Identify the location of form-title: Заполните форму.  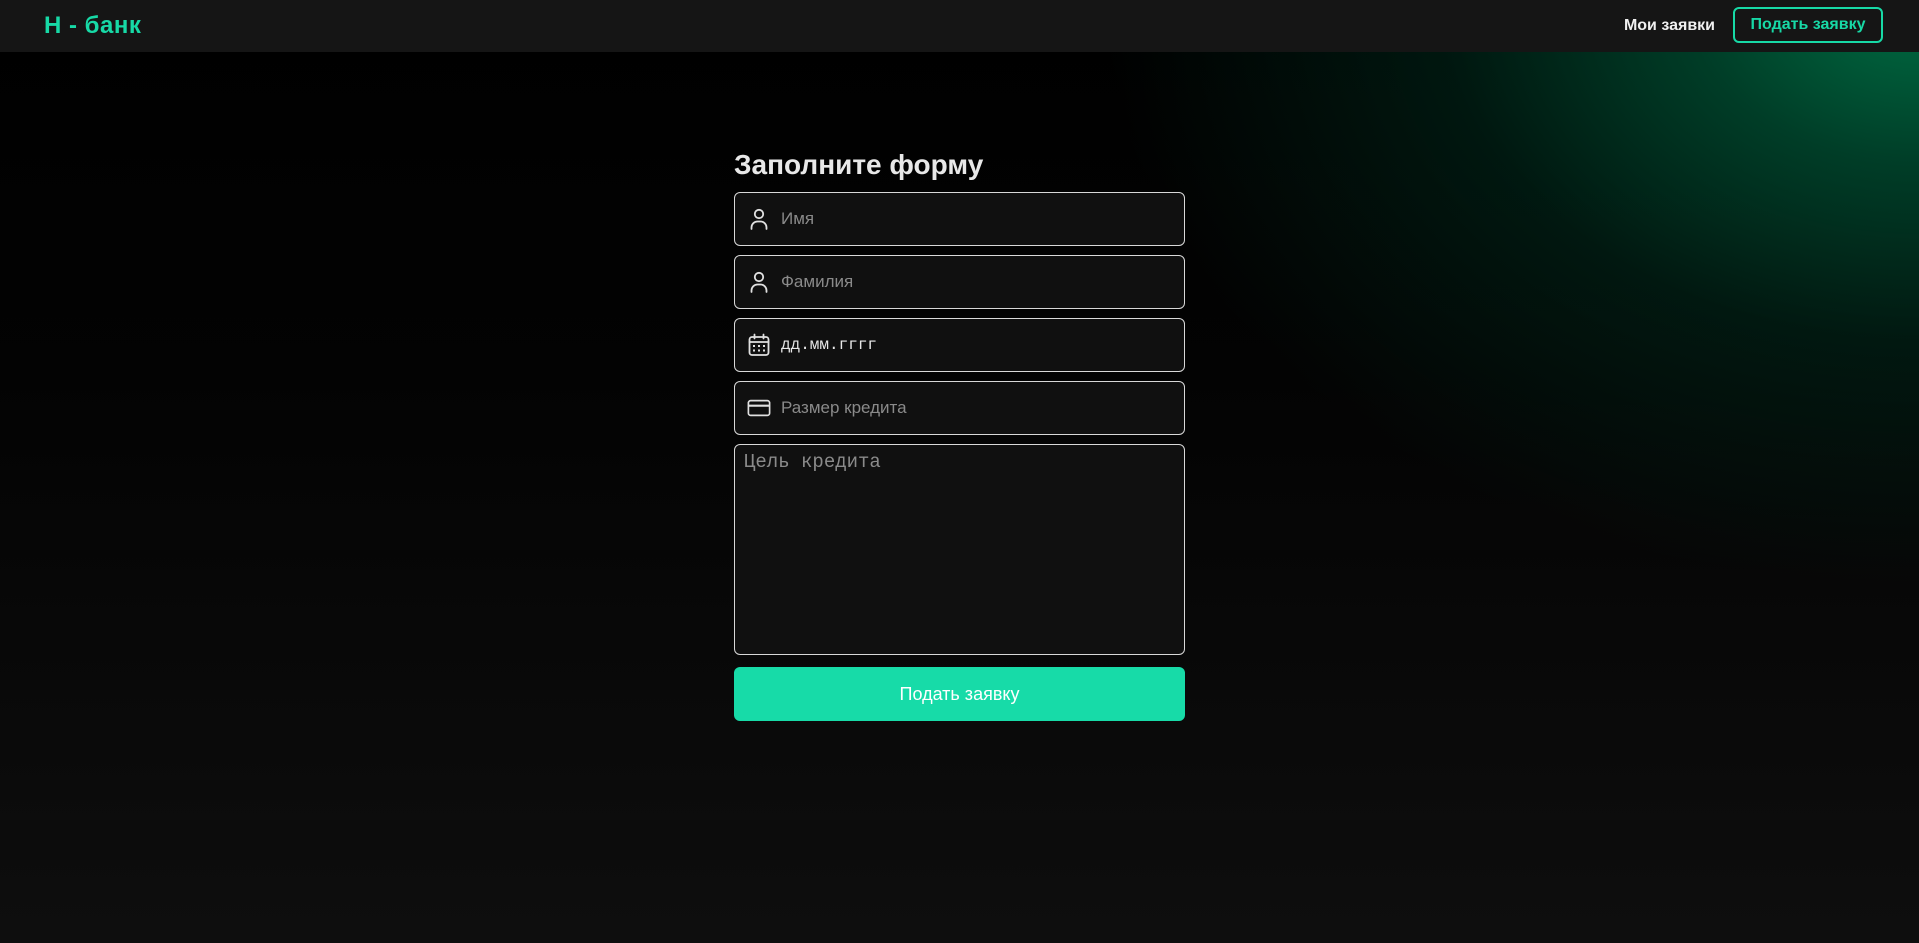
(859, 164).